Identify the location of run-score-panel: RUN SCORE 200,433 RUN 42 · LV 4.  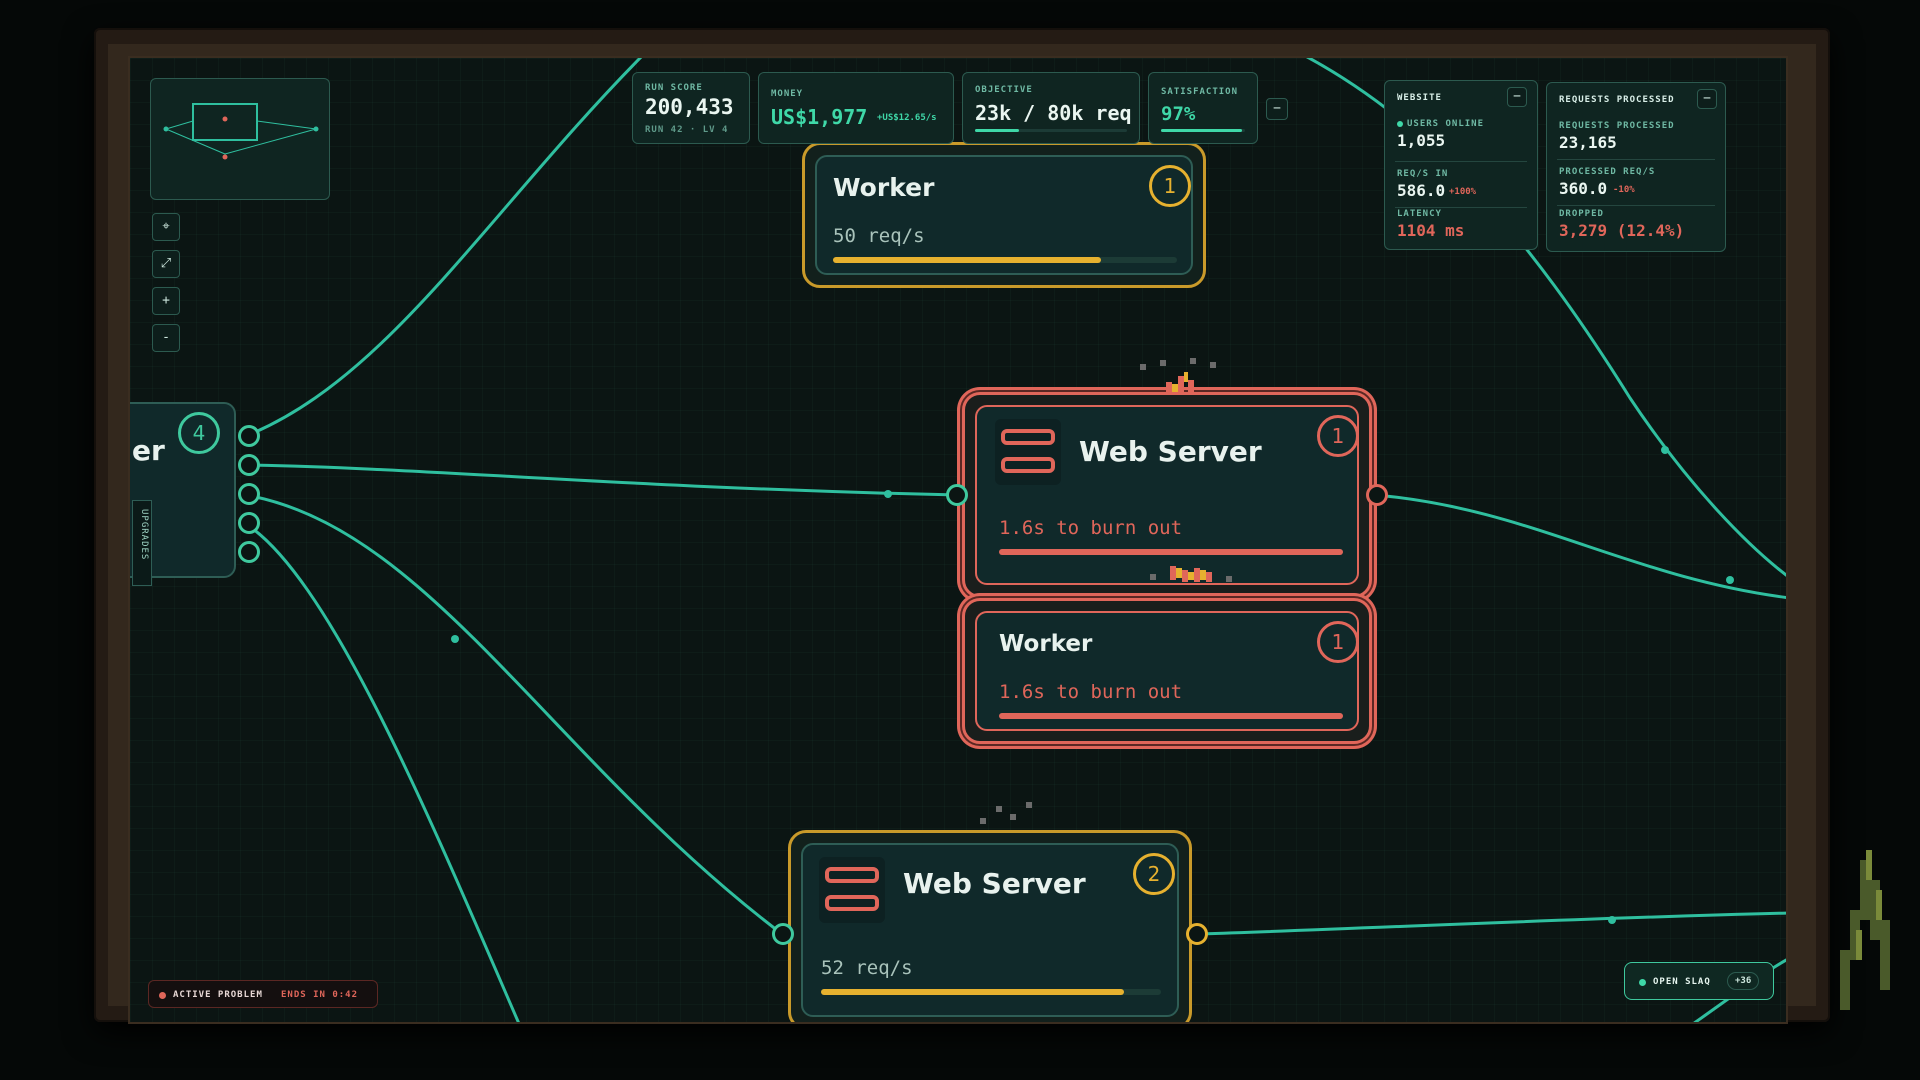
(691, 108).